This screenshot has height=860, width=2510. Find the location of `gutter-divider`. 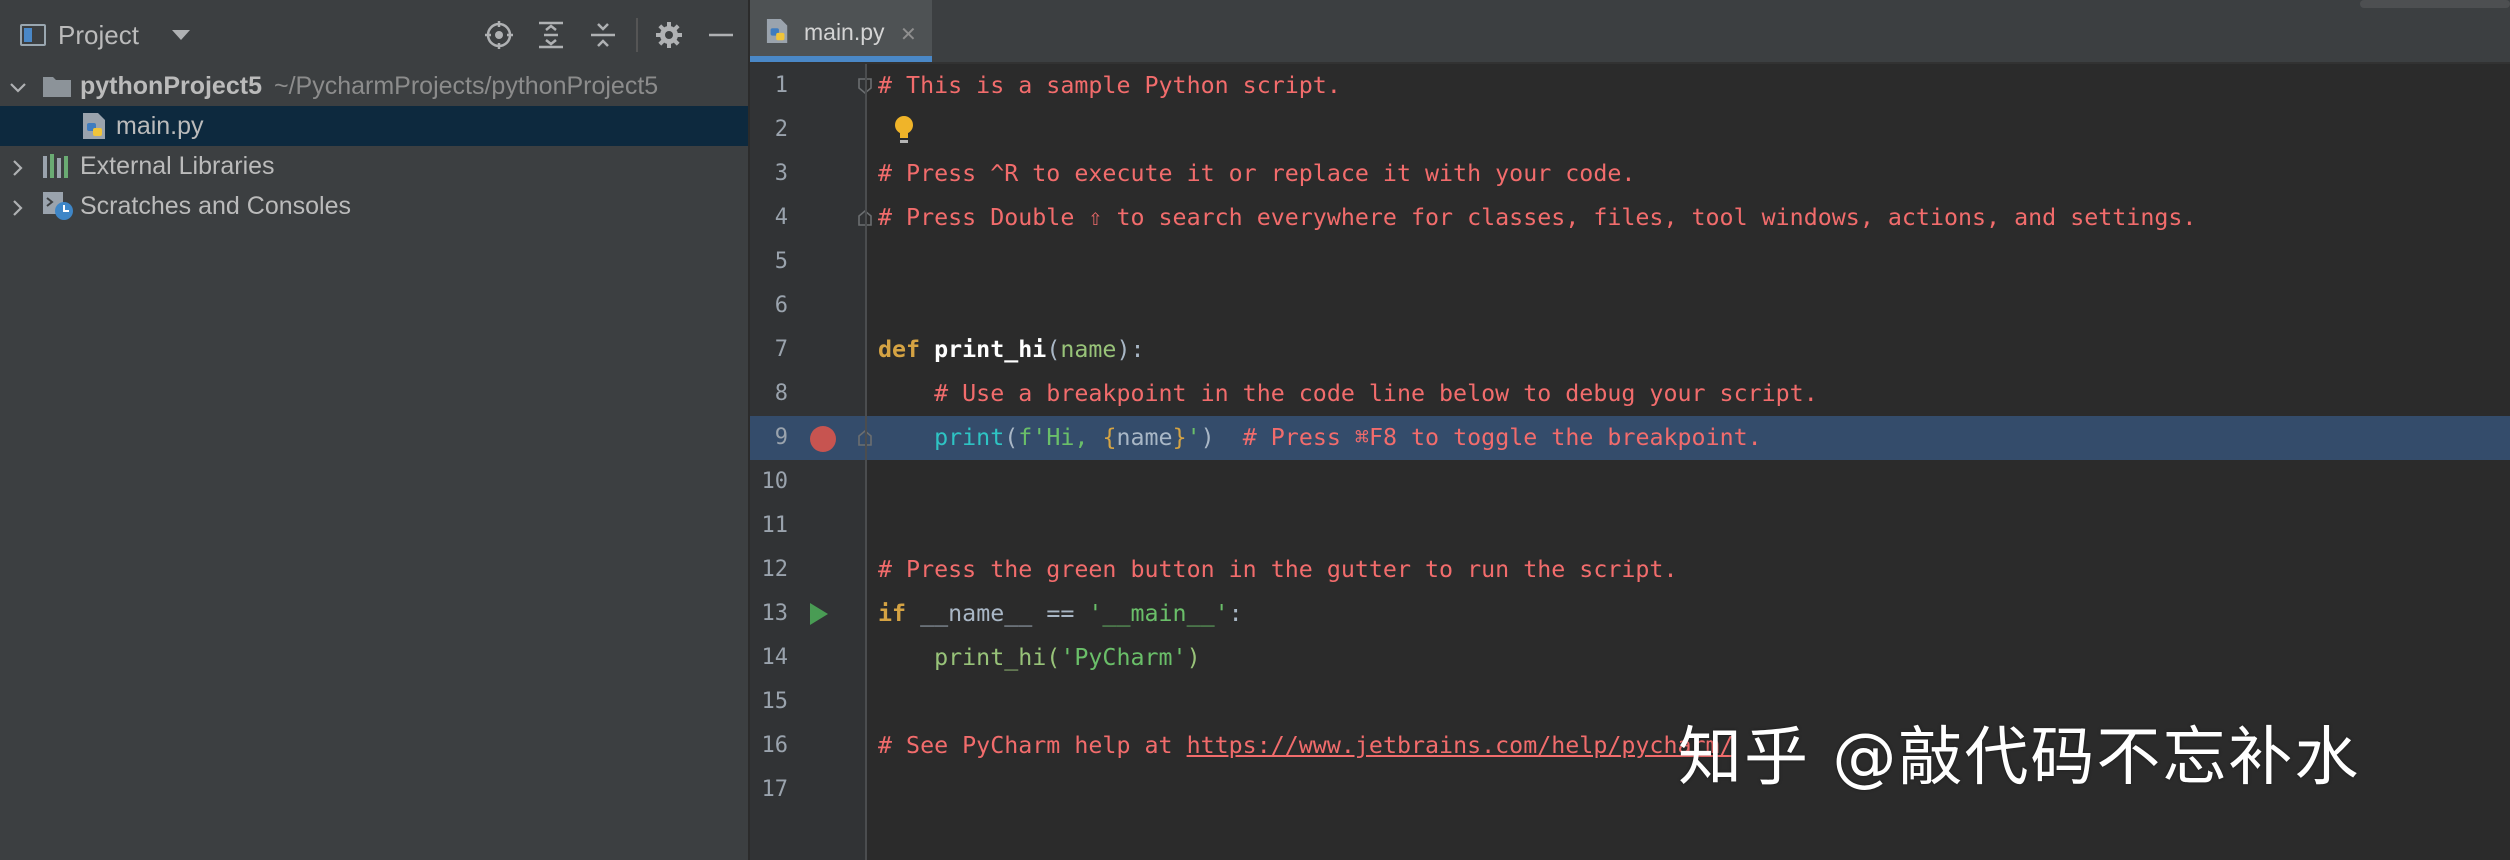

gutter-divider is located at coordinates (866, 462).